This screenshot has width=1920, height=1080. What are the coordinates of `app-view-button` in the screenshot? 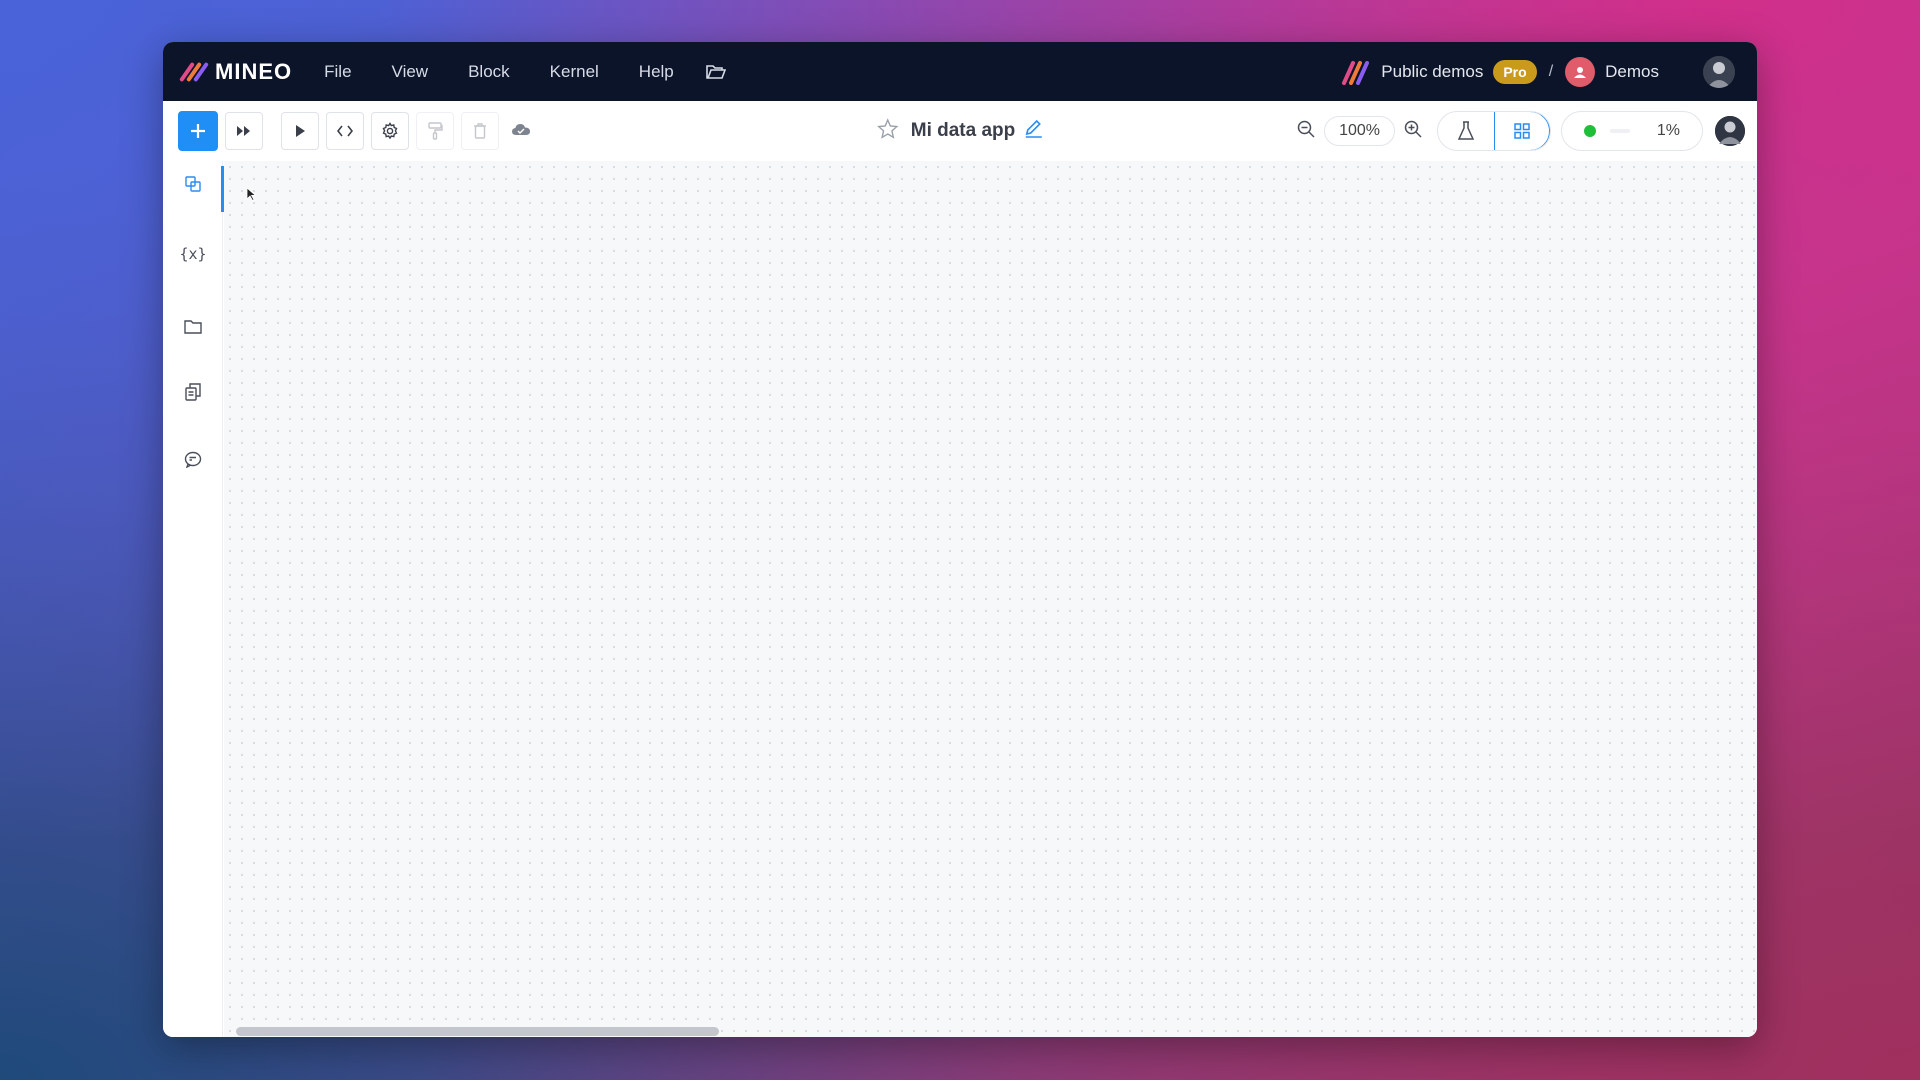 It's located at (1522, 131).